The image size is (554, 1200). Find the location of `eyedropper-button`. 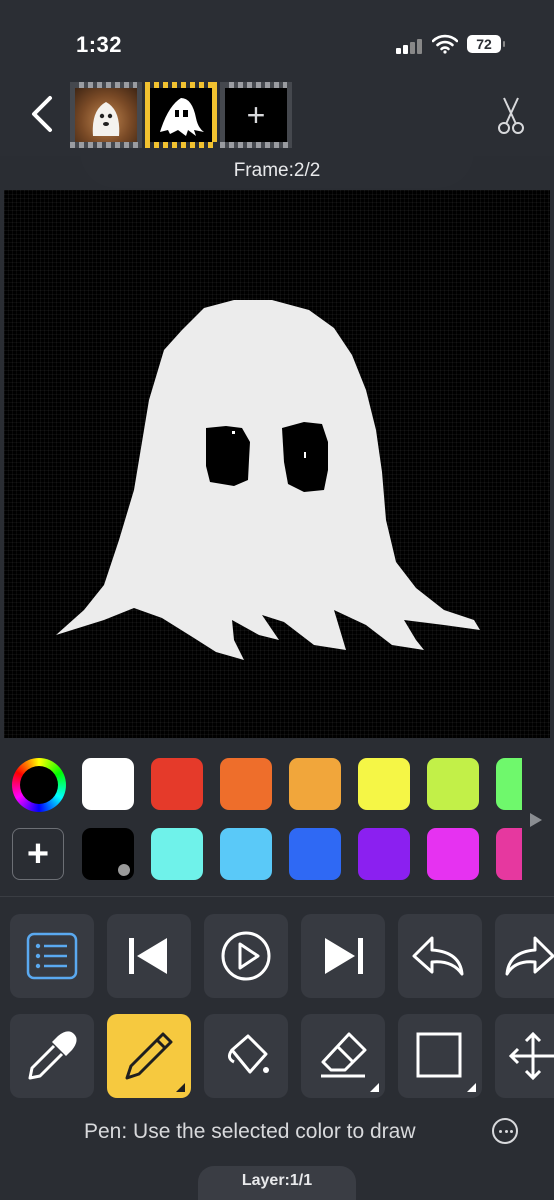

eyedropper-button is located at coordinates (52, 1056).